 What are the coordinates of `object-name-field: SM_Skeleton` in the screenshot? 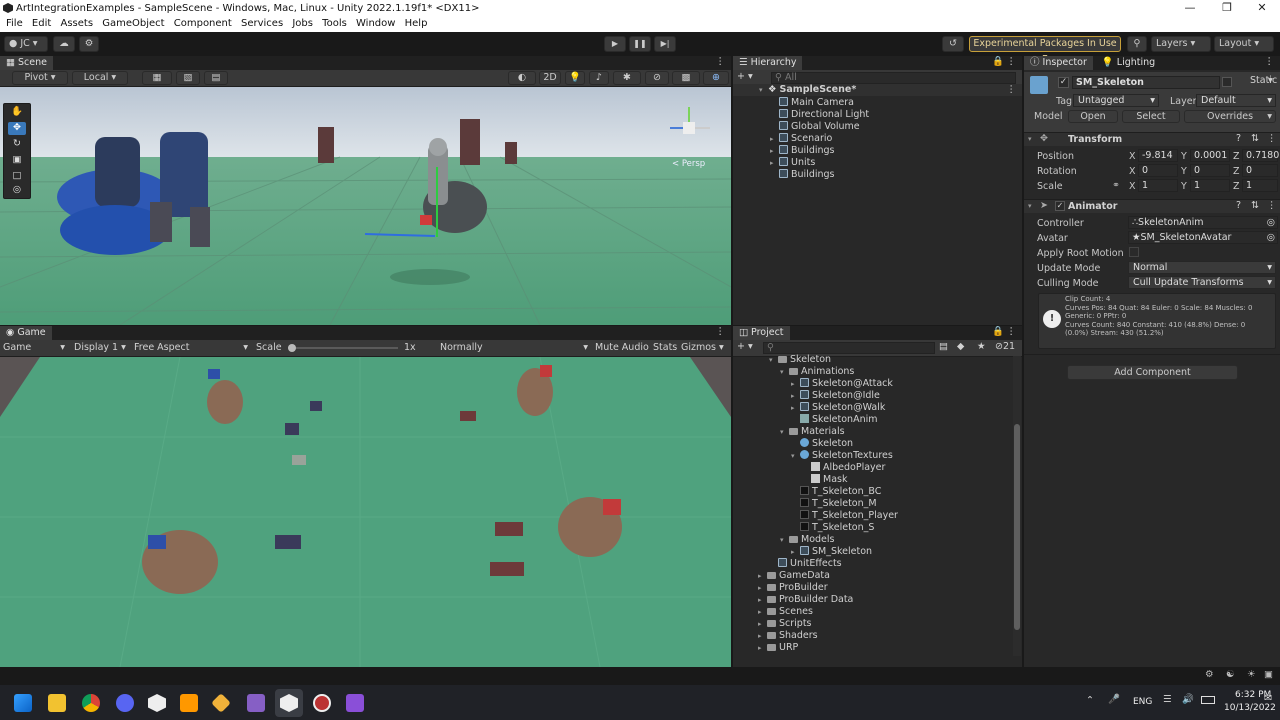 It's located at (1146, 82).